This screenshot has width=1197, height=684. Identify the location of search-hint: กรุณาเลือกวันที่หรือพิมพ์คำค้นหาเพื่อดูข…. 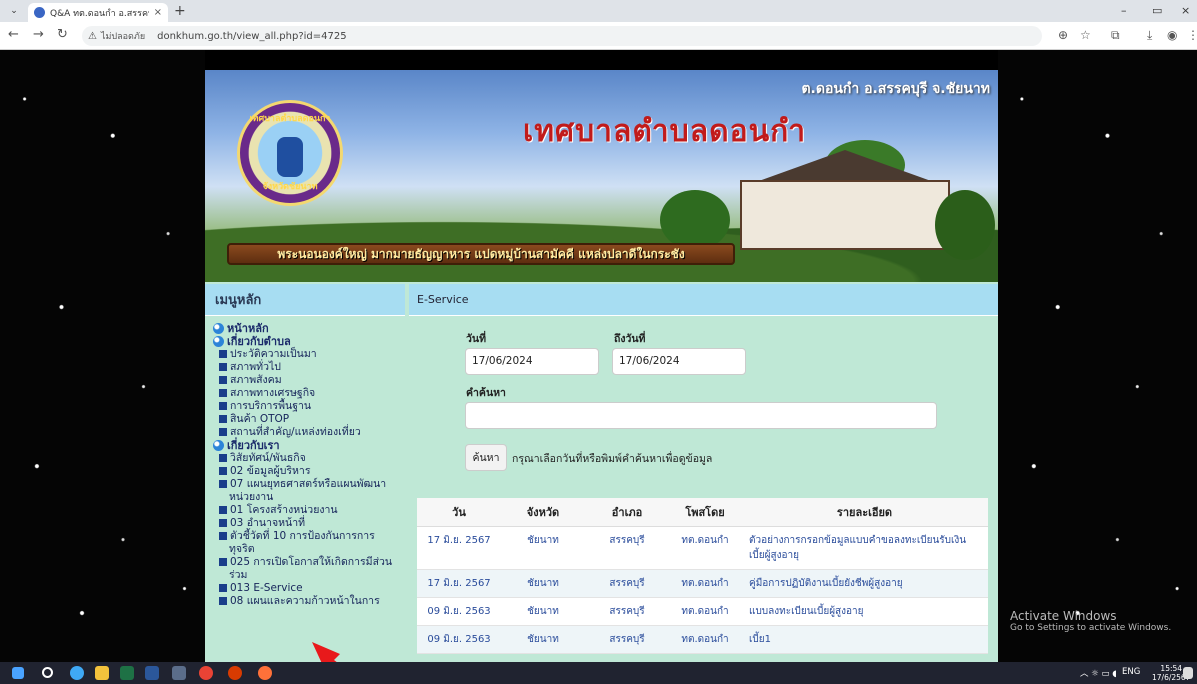
(612, 459).